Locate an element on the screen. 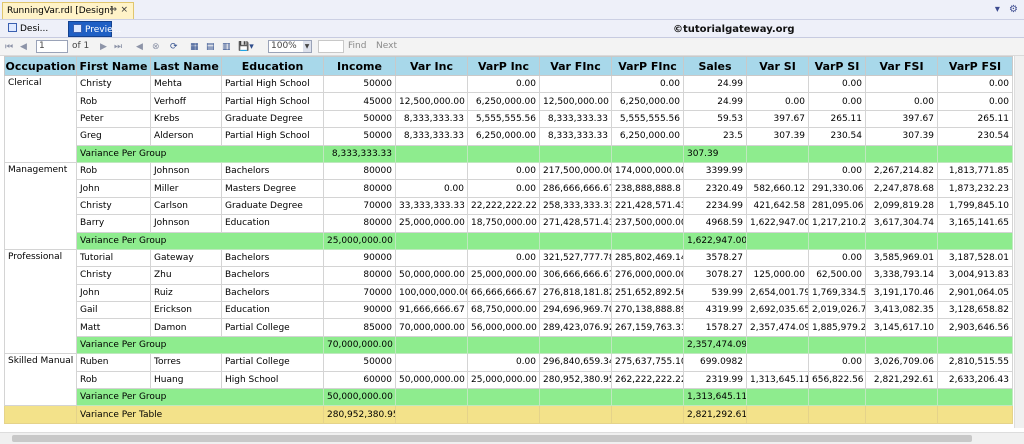  column-header: Var FInc is located at coordinates (575, 66).